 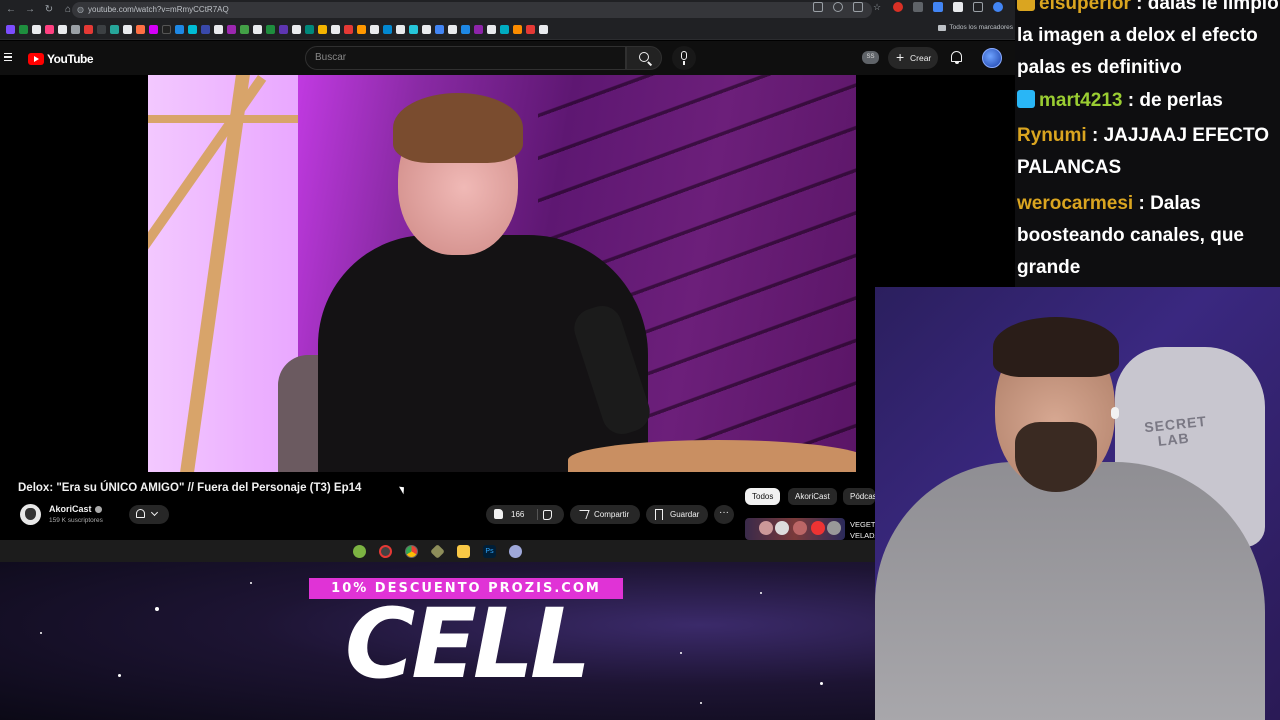 What do you see at coordinates (30, 10) in the screenshot?
I see `forward-icon: →` at bounding box center [30, 10].